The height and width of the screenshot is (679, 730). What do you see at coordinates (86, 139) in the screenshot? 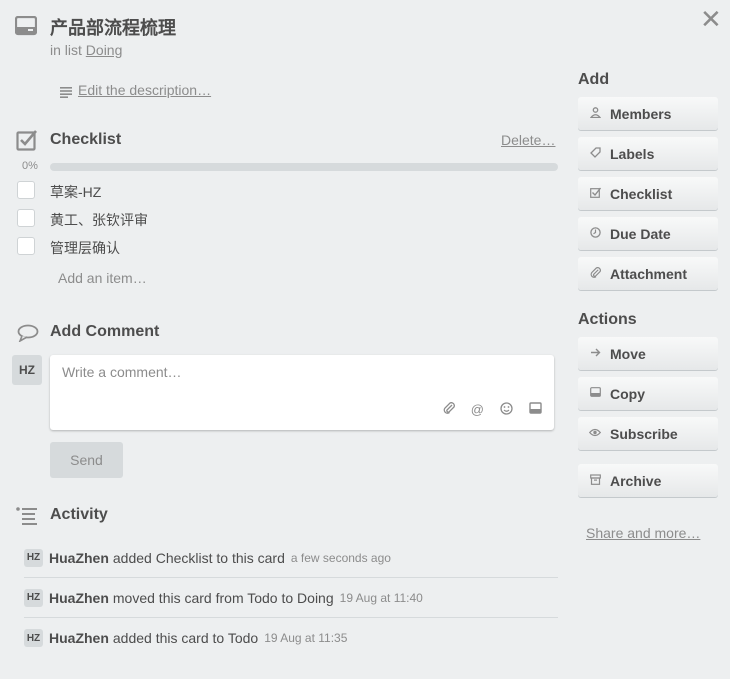
I see `checklist-title: Checklist` at bounding box center [86, 139].